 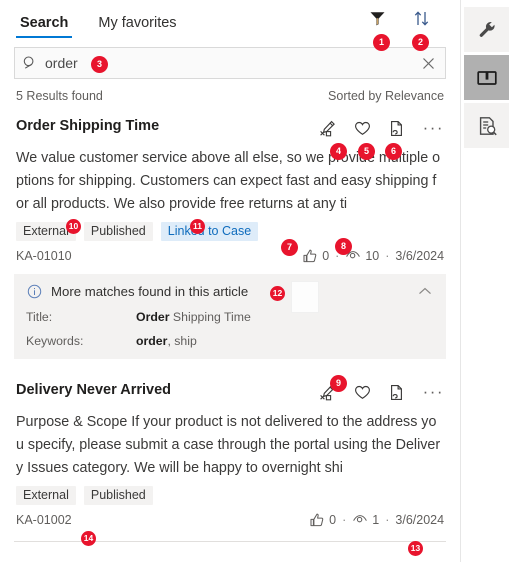 I want to click on search-input, so click(x=228, y=63).